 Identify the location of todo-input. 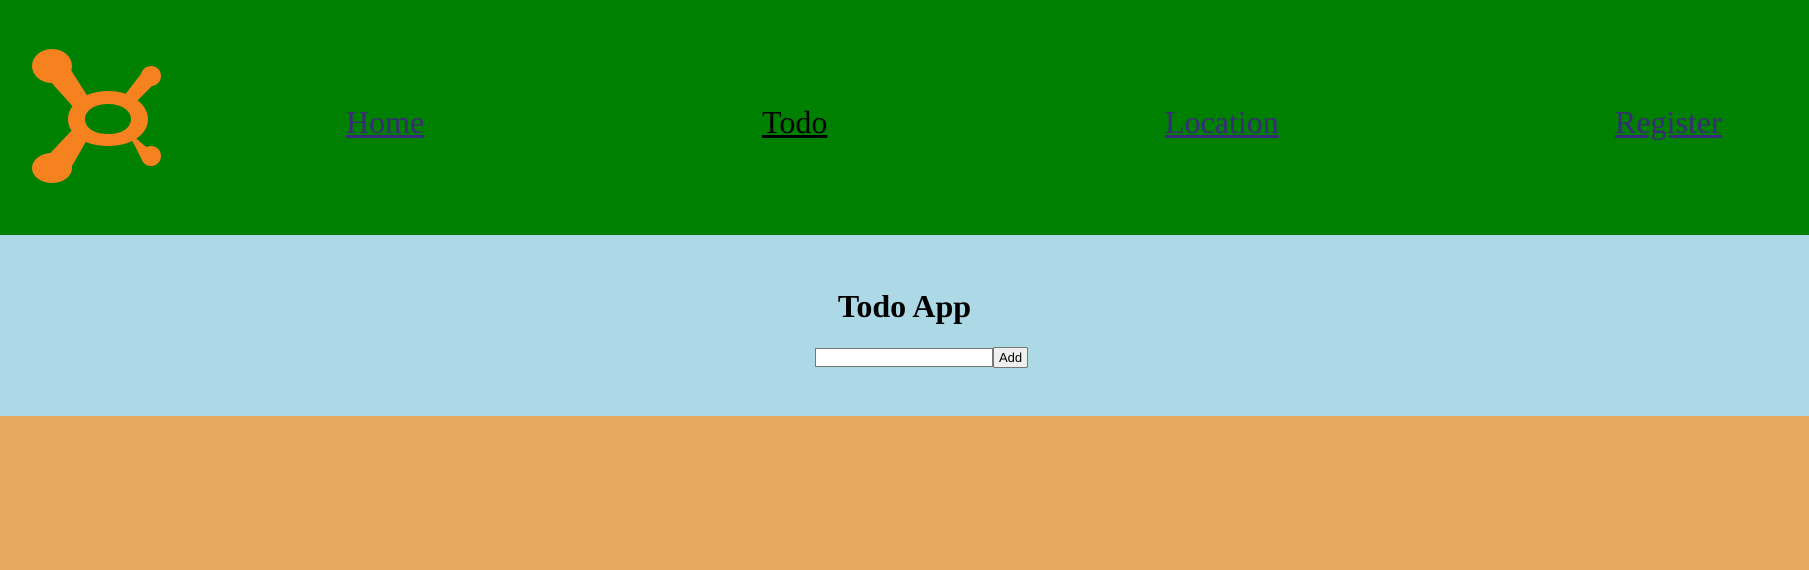
(904, 357).